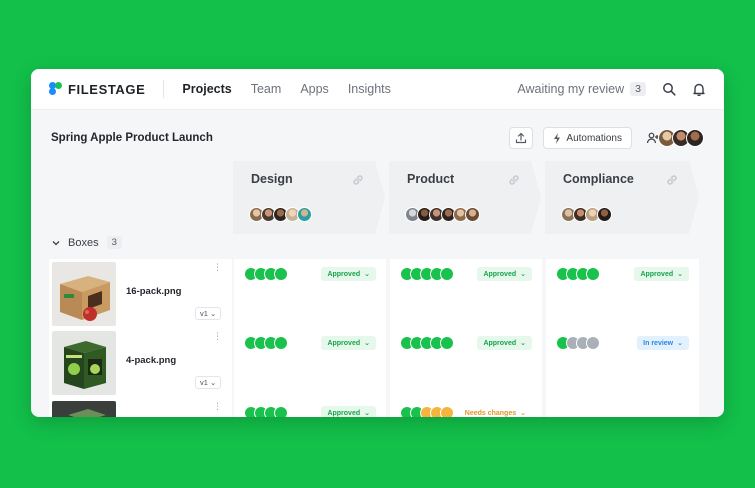 Image resolution: width=755 pixels, height=488 pixels. I want to click on status-badge: In review ⌄, so click(663, 343).